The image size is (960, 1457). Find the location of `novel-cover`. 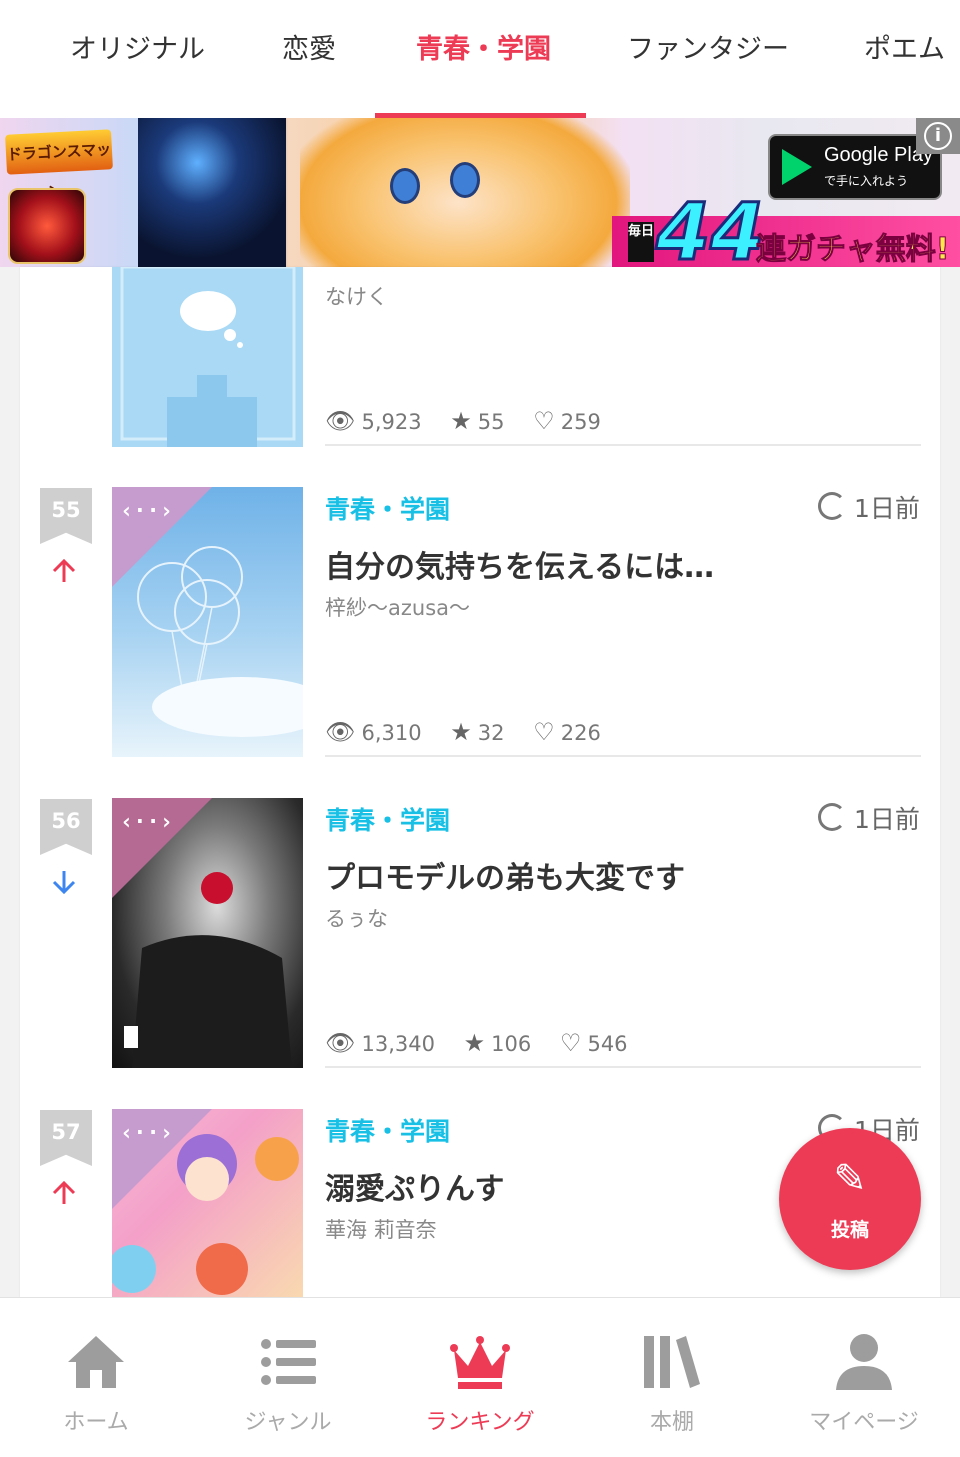

novel-cover is located at coordinates (207, 357).